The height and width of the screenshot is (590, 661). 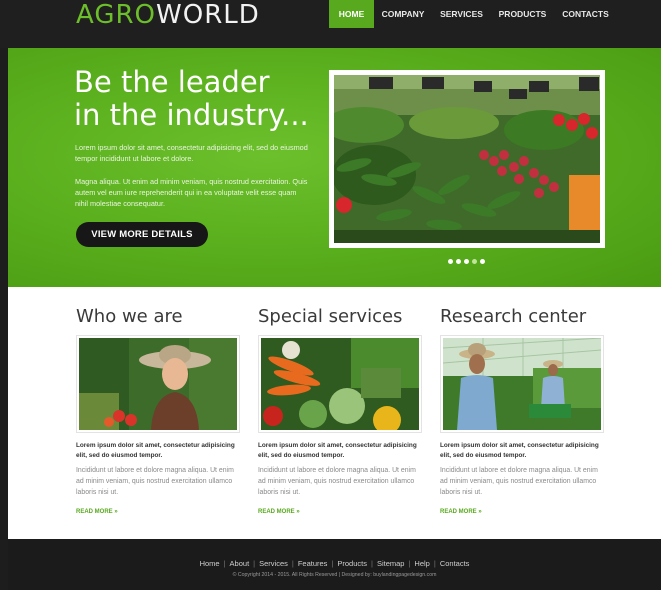 What do you see at coordinates (129, 316) in the screenshot?
I see `column-heading: Who we are` at bounding box center [129, 316].